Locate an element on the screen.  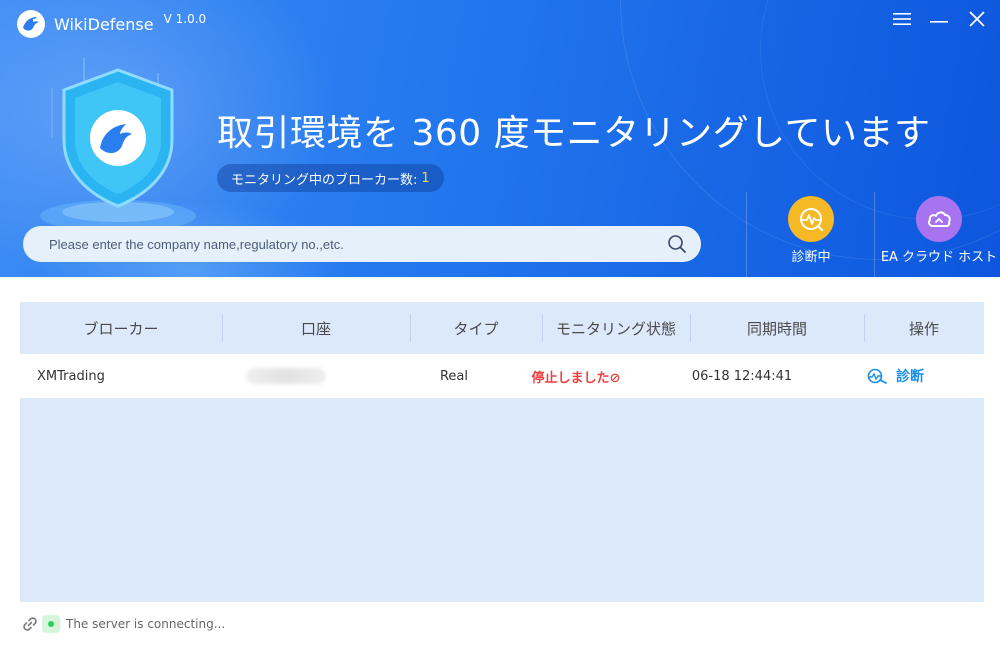
column-header-type: タイプ is located at coordinates (476, 328).